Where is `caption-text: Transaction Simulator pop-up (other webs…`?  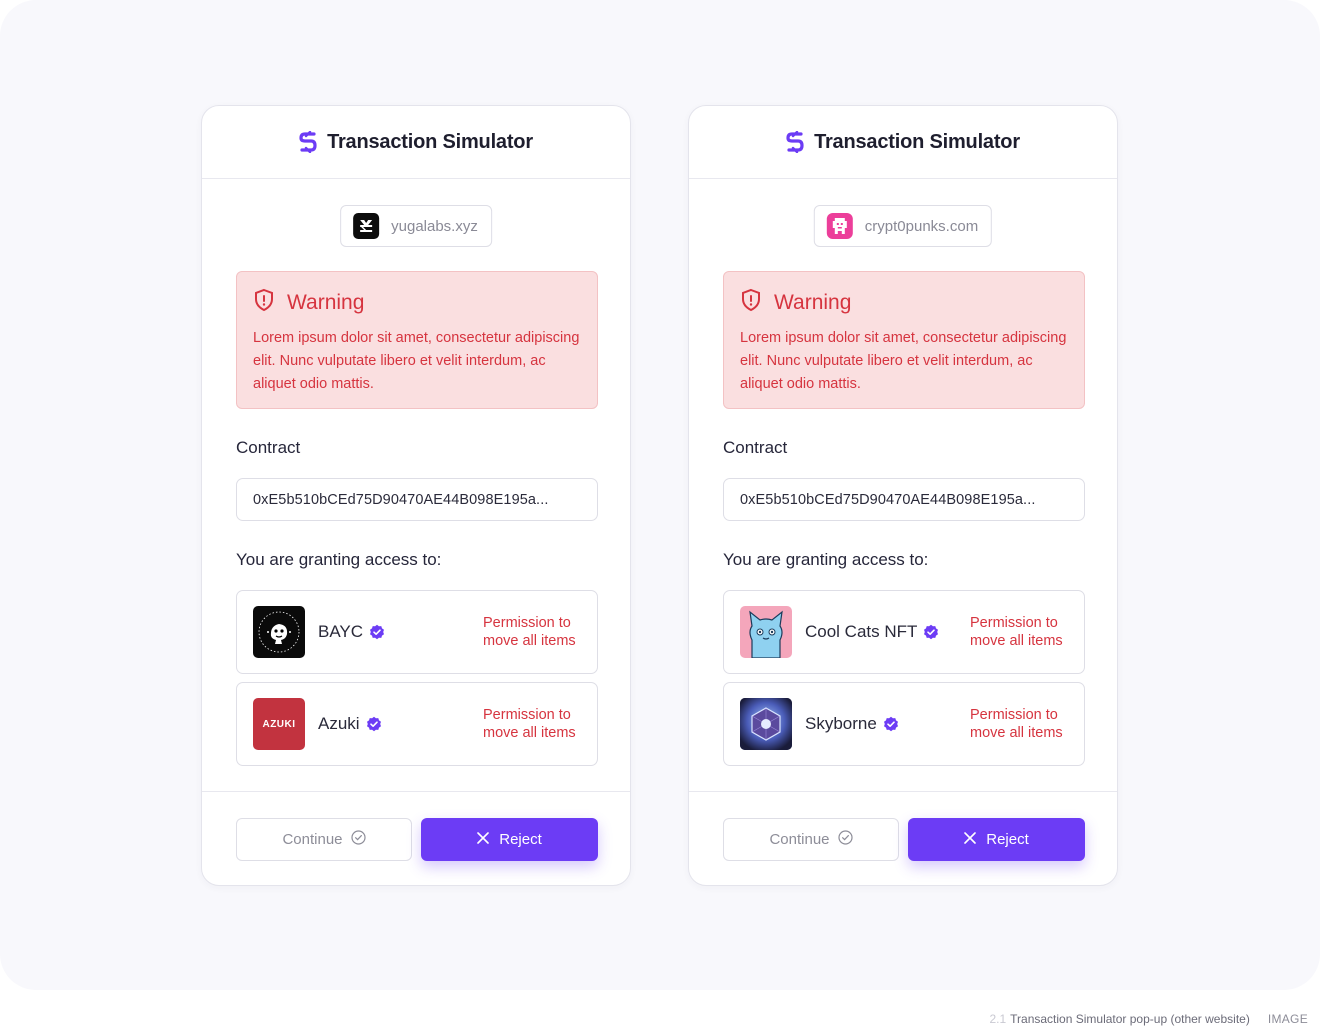 caption-text: Transaction Simulator pop-up (other webs… is located at coordinates (1130, 1019).